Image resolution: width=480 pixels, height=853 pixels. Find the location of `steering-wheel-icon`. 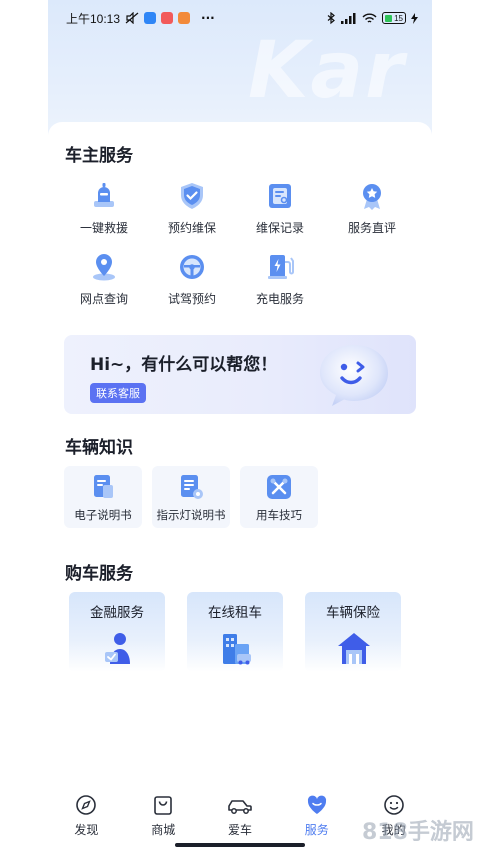

steering-wheel-icon is located at coordinates (192, 267).